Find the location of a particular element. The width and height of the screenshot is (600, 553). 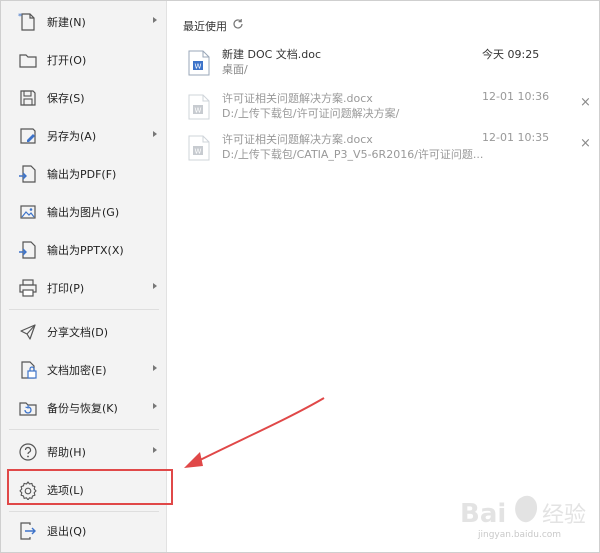

menu-item-exit: 退出(Q) is located at coordinates (84, 531).